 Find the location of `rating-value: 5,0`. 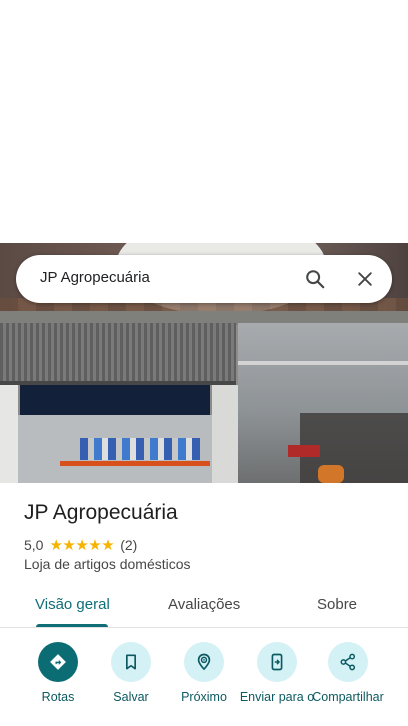

rating-value: 5,0 is located at coordinates (34, 545).